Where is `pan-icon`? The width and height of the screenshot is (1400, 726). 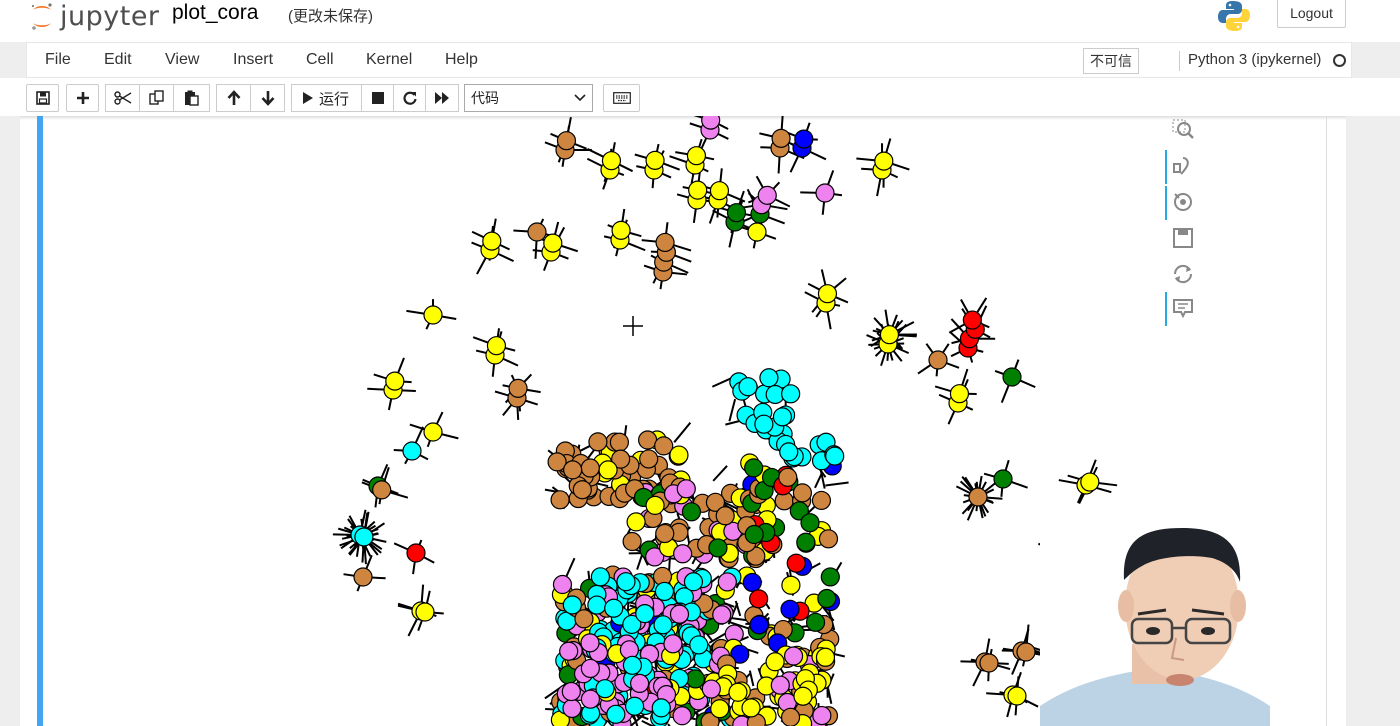
pan-icon is located at coordinates (1183, 166).